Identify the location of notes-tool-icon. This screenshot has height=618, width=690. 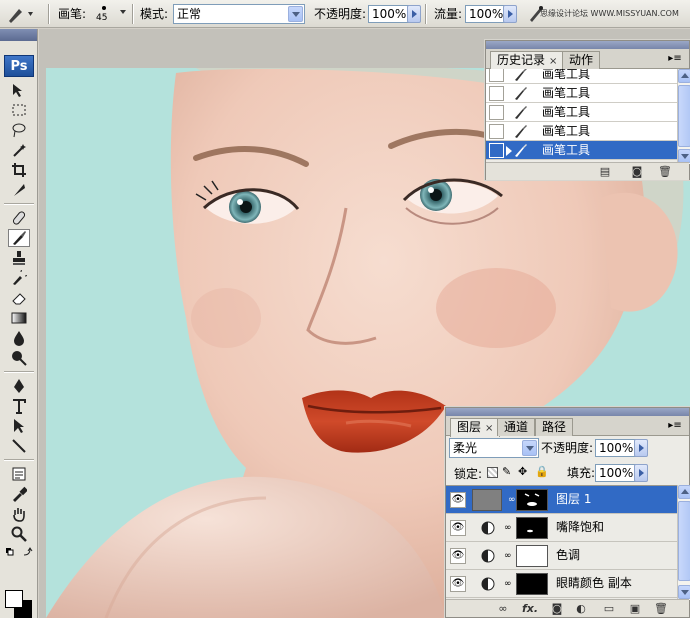
(19, 474).